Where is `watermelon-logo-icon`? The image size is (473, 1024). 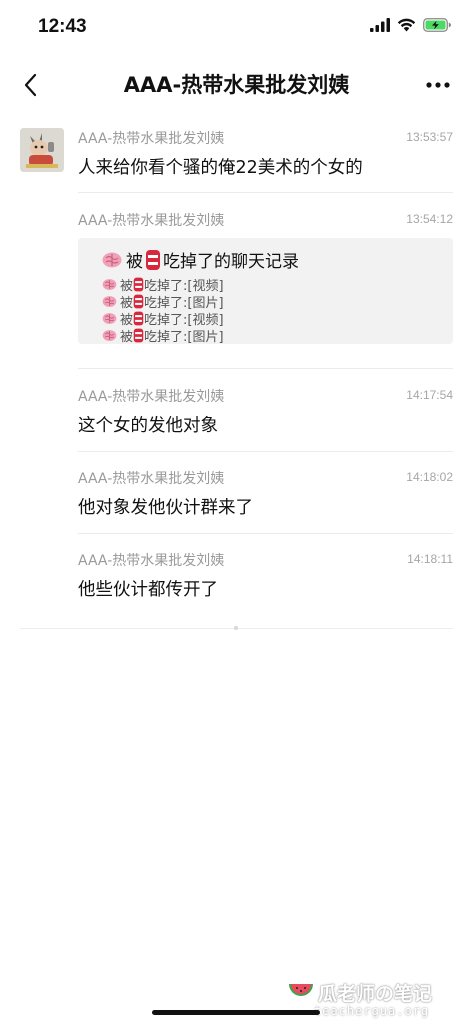
watermelon-logo-icon is located at coordinates (301, 990).